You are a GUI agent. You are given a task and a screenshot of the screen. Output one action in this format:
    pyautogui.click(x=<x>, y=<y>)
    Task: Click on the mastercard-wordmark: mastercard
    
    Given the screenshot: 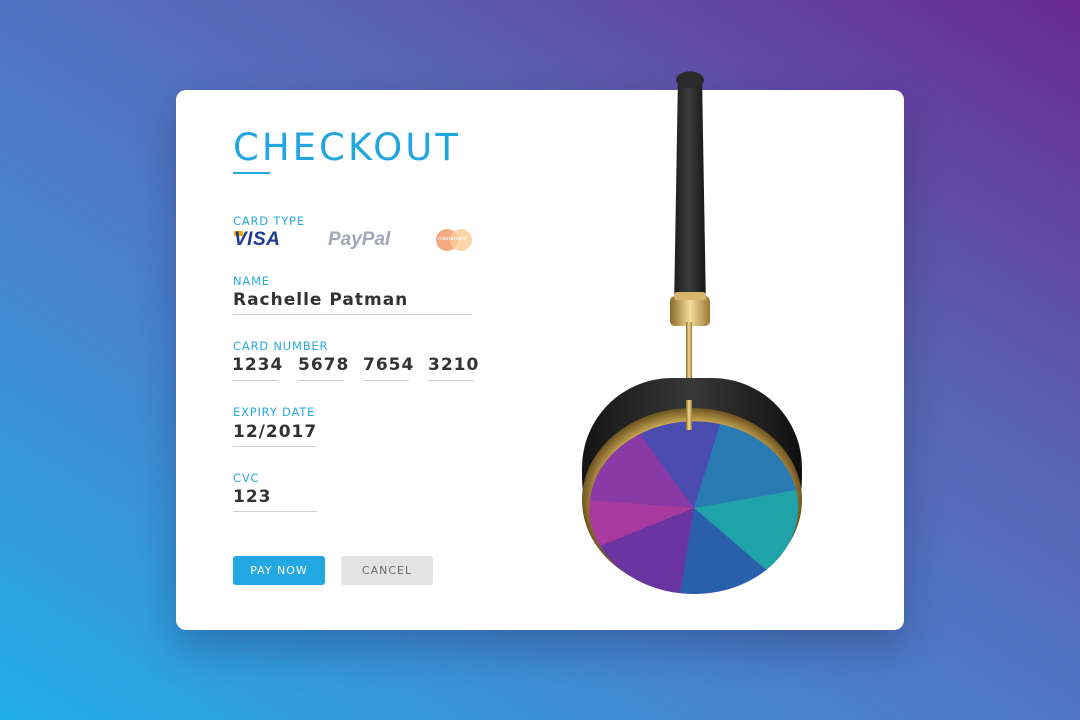 What is the action you would take?
    pyautogui.click(x=452, y=239)
    